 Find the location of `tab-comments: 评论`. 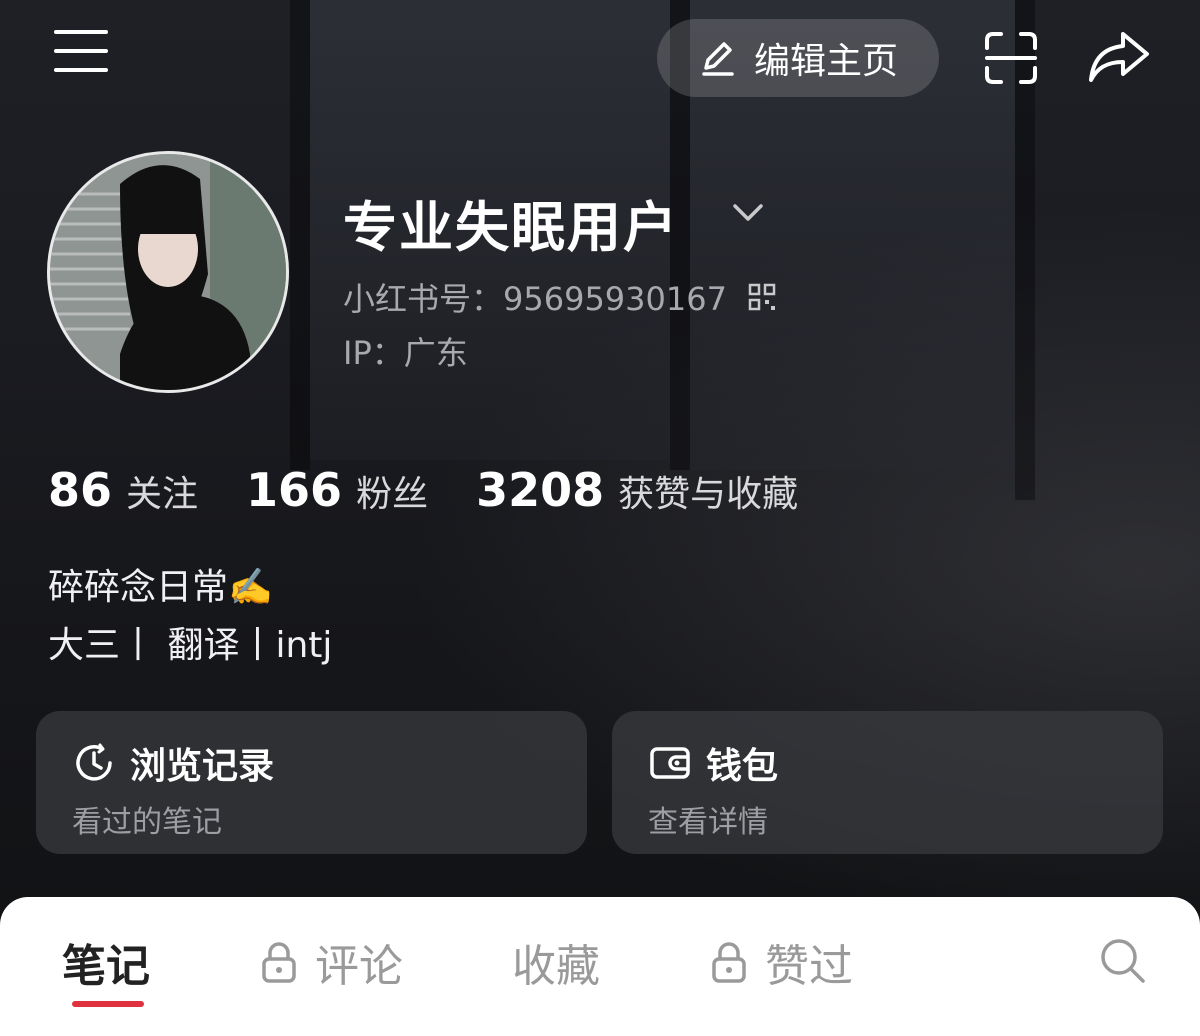

tab-comments: 评论 is located at coordinates (331, 962).